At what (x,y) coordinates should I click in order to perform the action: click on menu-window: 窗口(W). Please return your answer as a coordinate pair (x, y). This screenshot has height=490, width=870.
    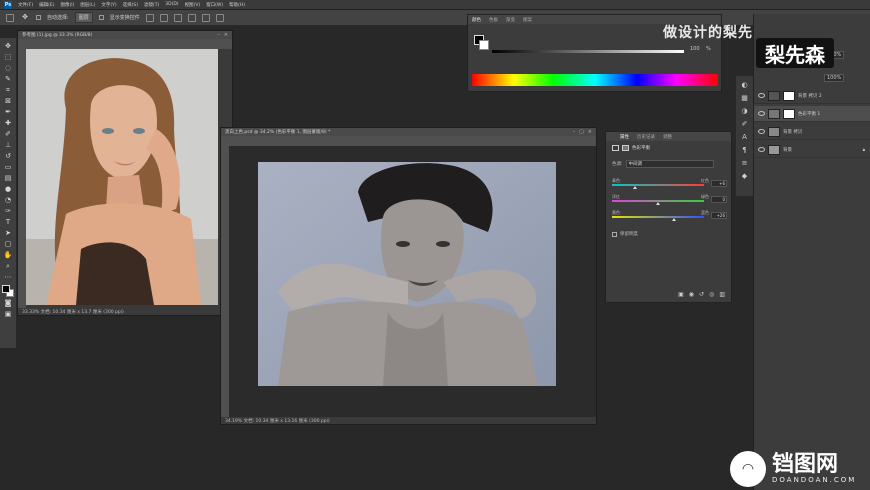
    Looking at the image, I should click on (214, 5).